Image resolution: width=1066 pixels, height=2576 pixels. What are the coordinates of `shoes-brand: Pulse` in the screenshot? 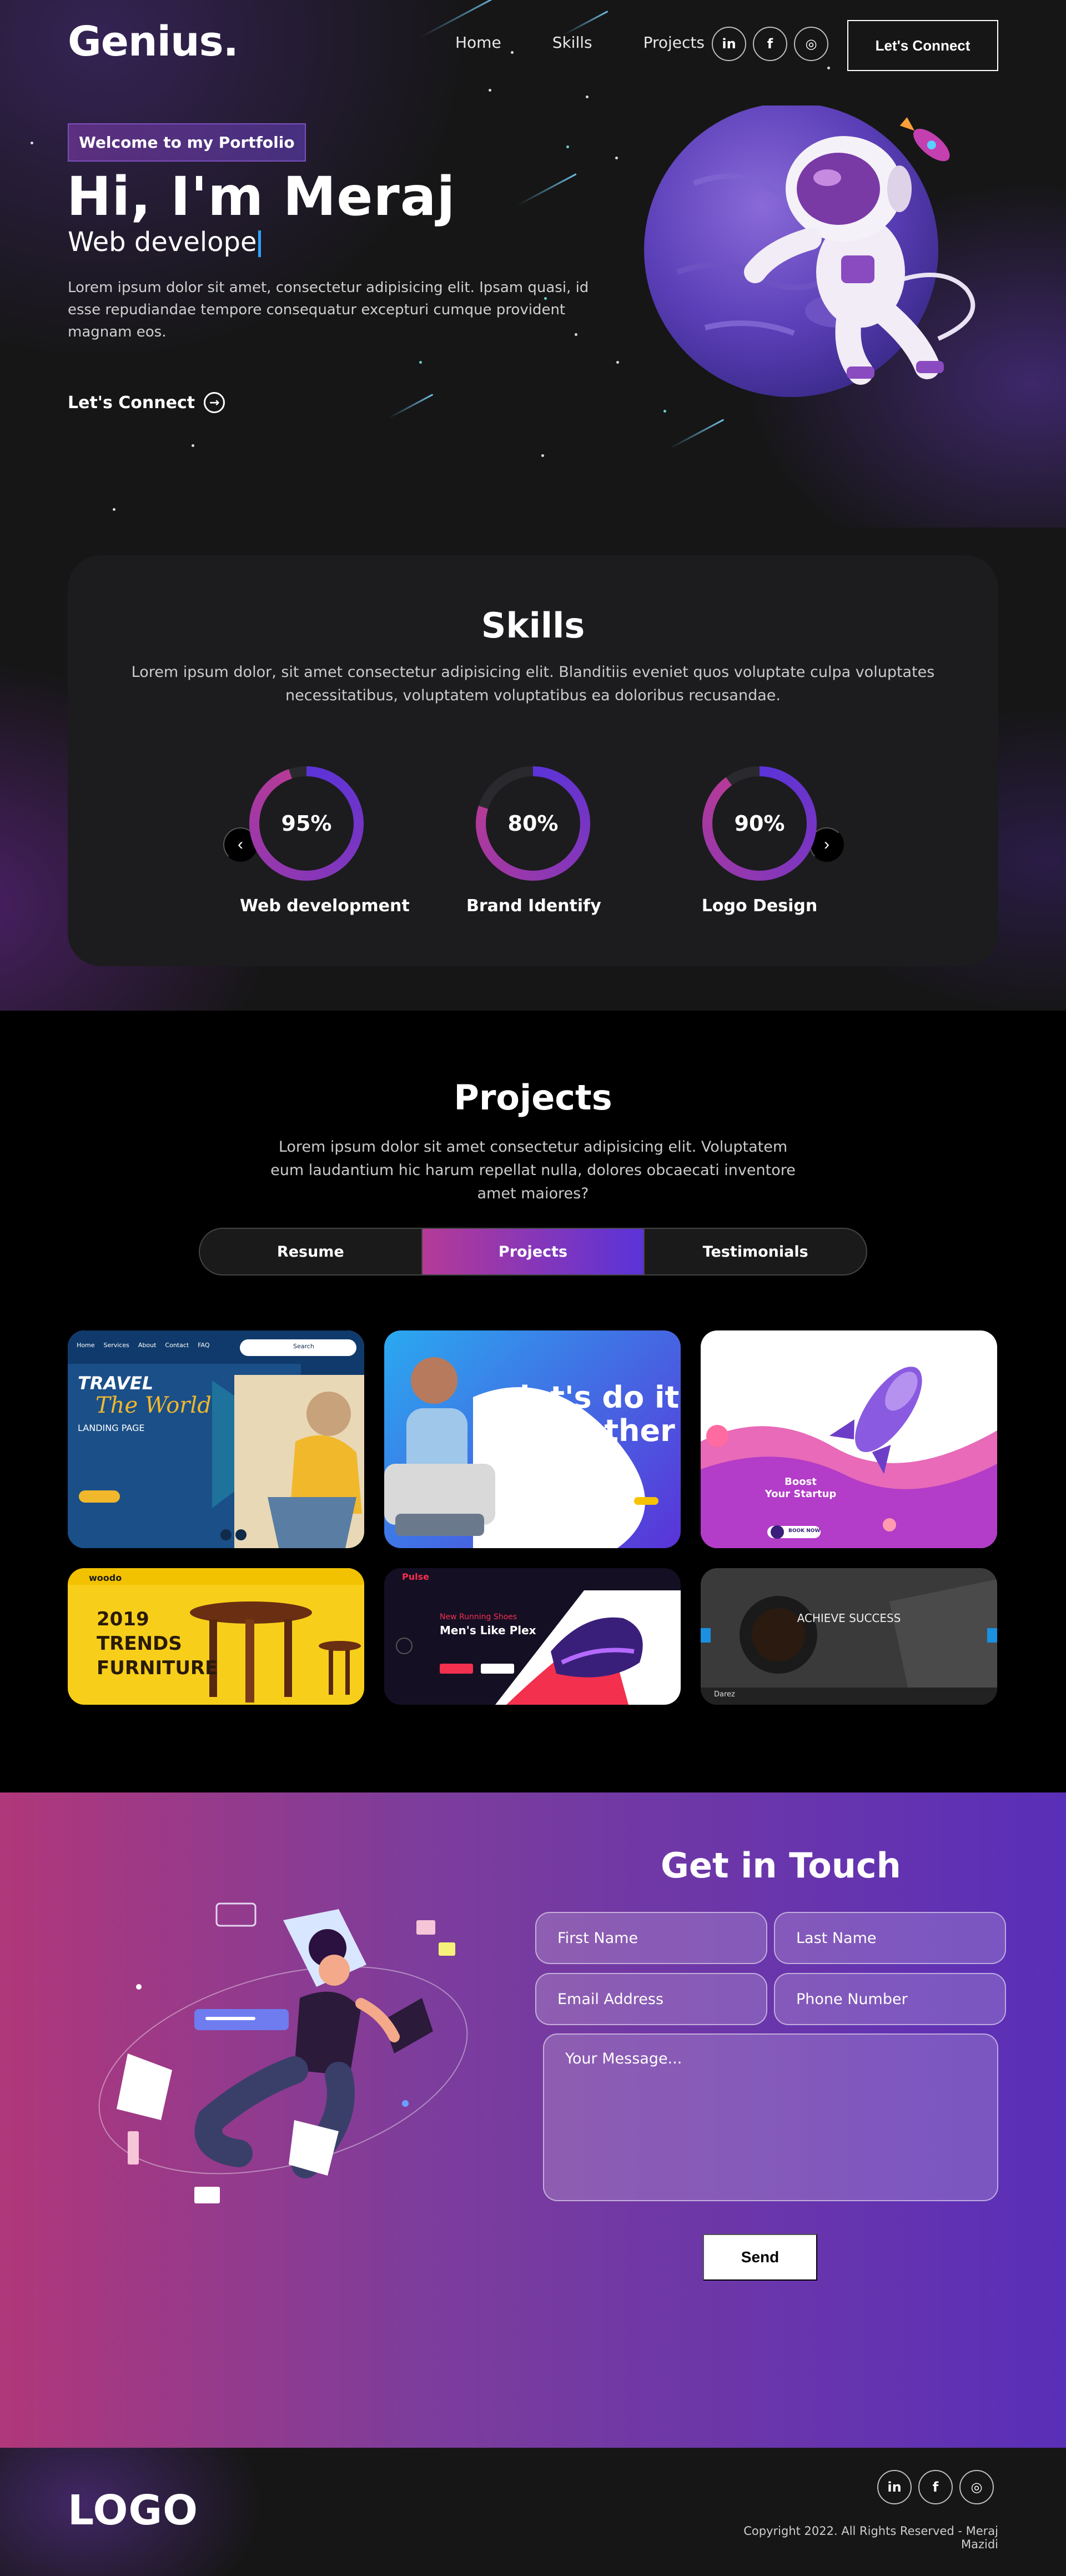 It's located at (415, 1576).